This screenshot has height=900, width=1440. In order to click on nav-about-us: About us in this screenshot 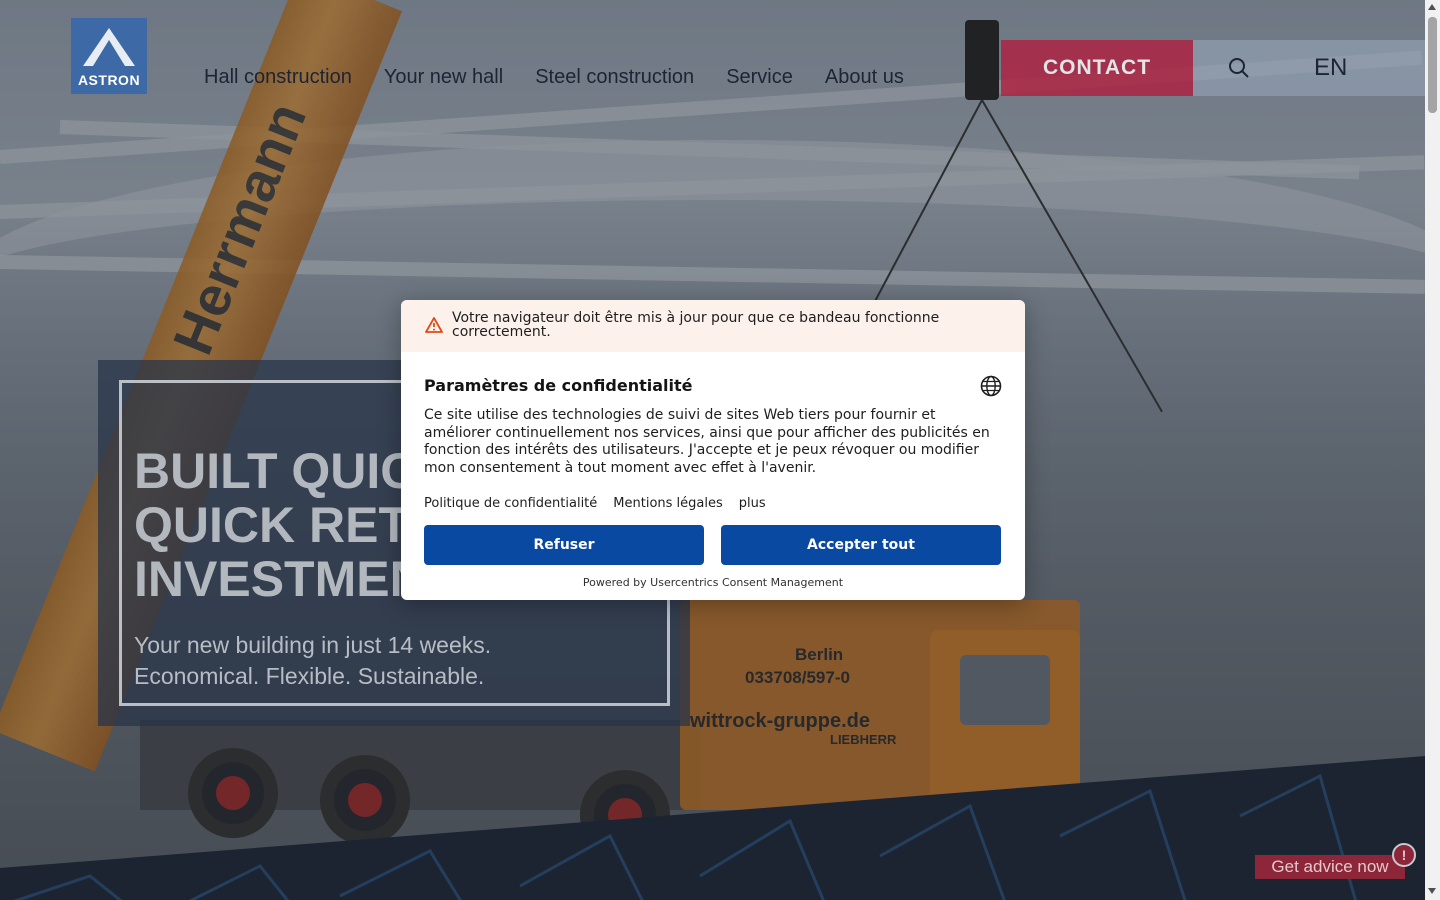, I will do `click(864, 77)`.